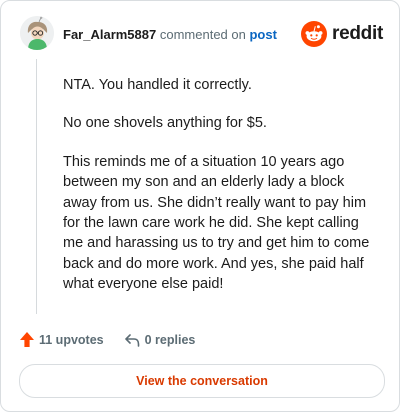  What do you see at coordinates (71, 339) in the screenshot?
I see `upvote-count: 11 upvotes` at bounding box center [71, 339].